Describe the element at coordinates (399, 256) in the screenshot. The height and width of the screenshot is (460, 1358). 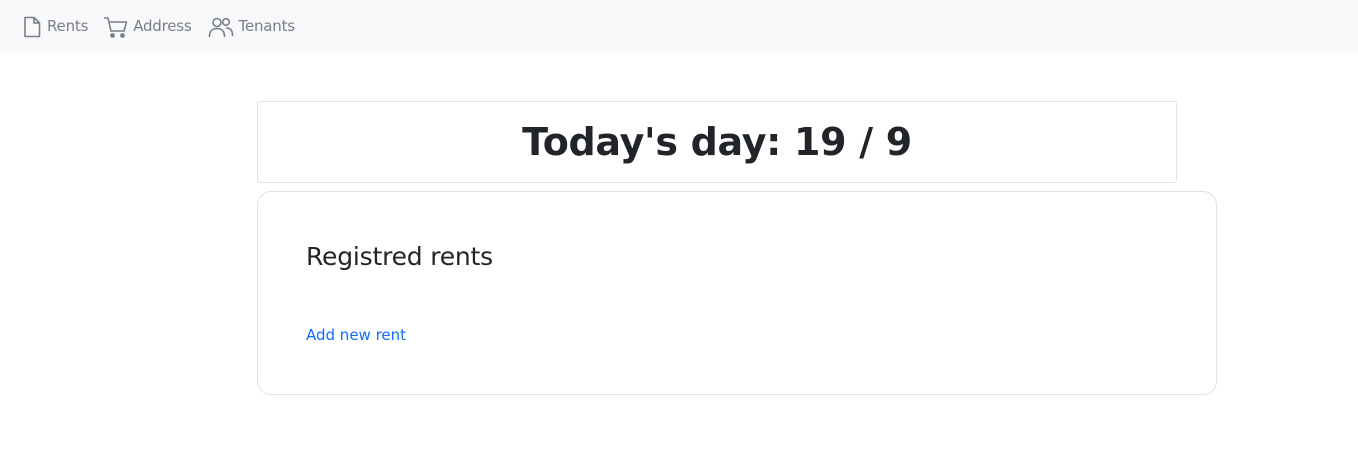
I see `registered-rents-heading: Registred rents` at that location.